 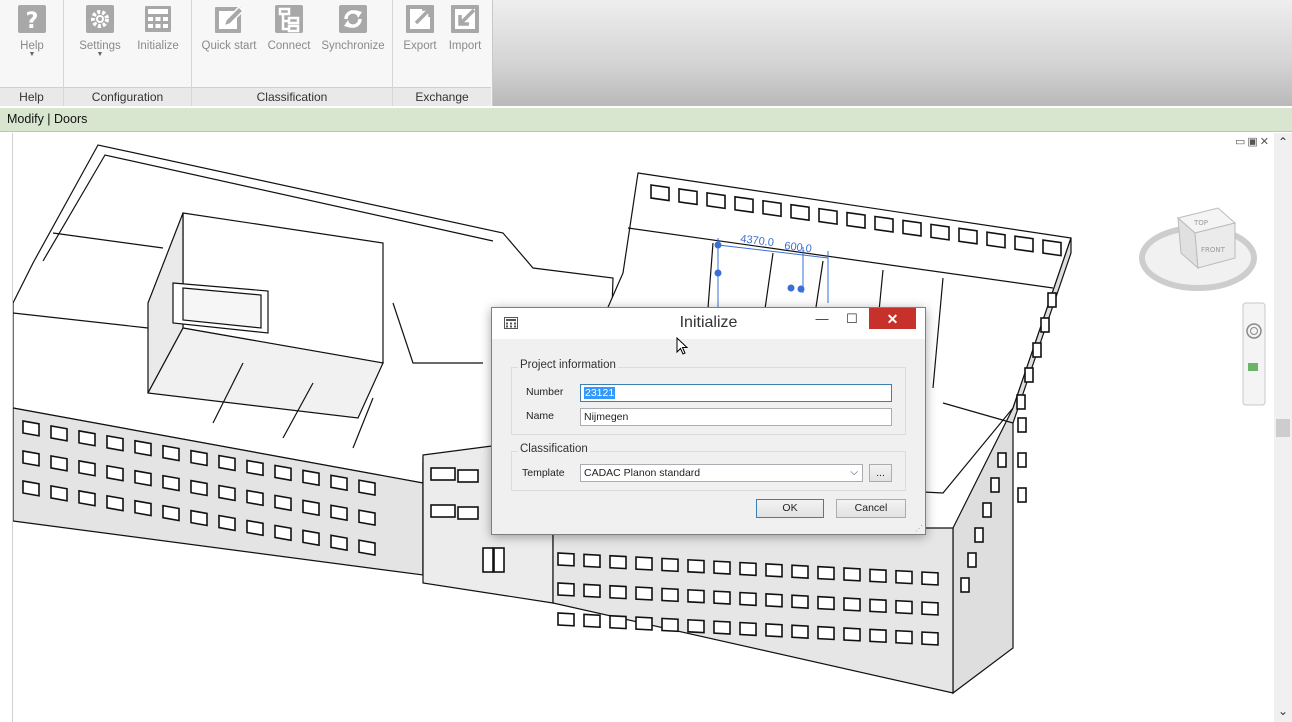 What do you see at coordinates (871, 508) in the screenshot?
I see `cancel-button: Cancel` at bounding box center [871, 508].